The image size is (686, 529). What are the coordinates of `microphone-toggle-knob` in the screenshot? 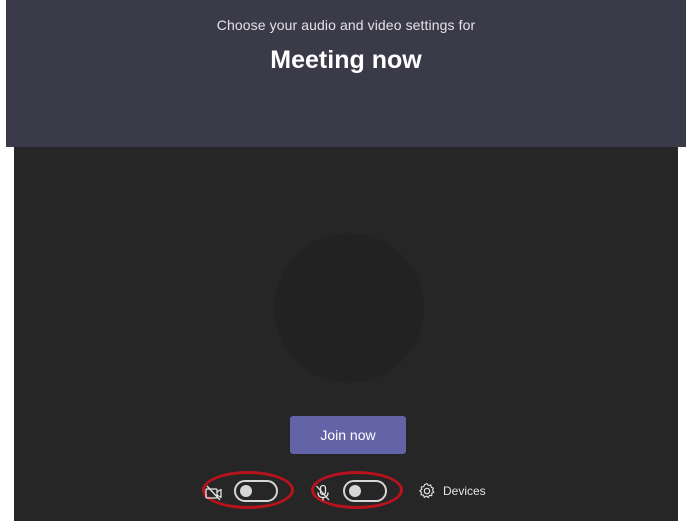 It's located at (355, 491).